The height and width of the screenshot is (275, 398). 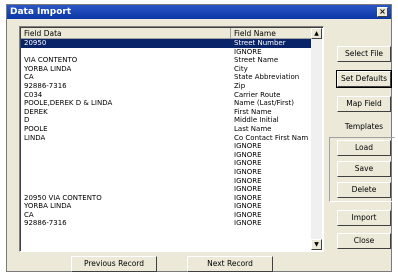 What do you see at coordinates (63, 197) in the screenshot?
I see `field-data-cell: 20950 VIA CONTENTO` at bounding box center [63, 197].